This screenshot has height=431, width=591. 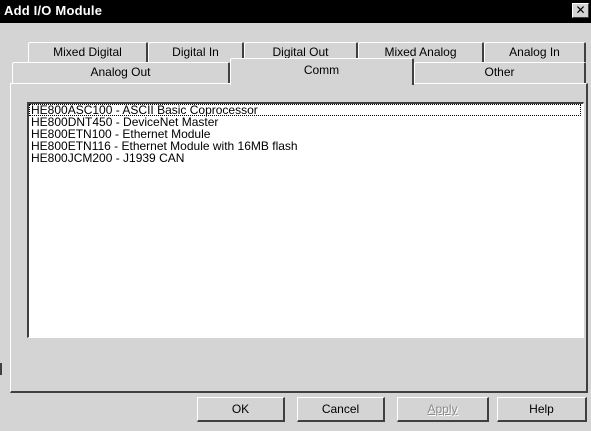 I want to click on tab-analog-in: Analog In, so click(x=535, y=52).